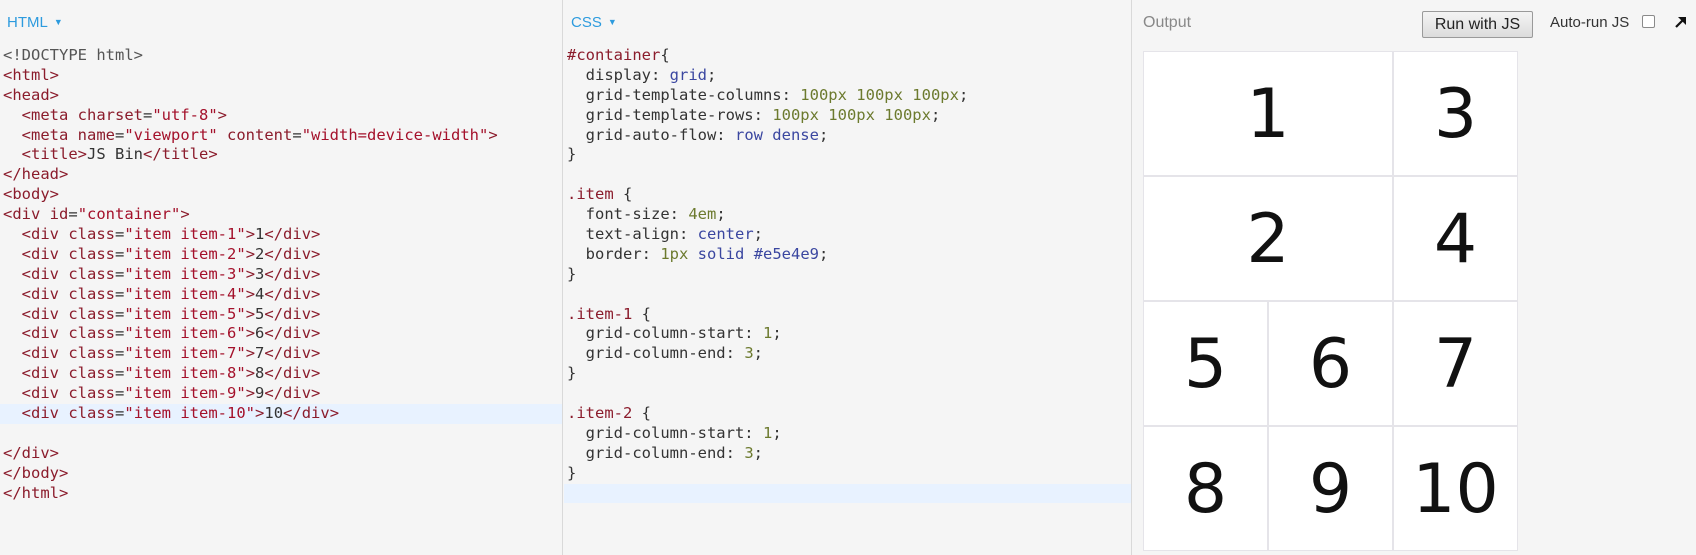 This screenshot has width=1696, height=555. I want to click on code-token: 3, so click(749, 353).